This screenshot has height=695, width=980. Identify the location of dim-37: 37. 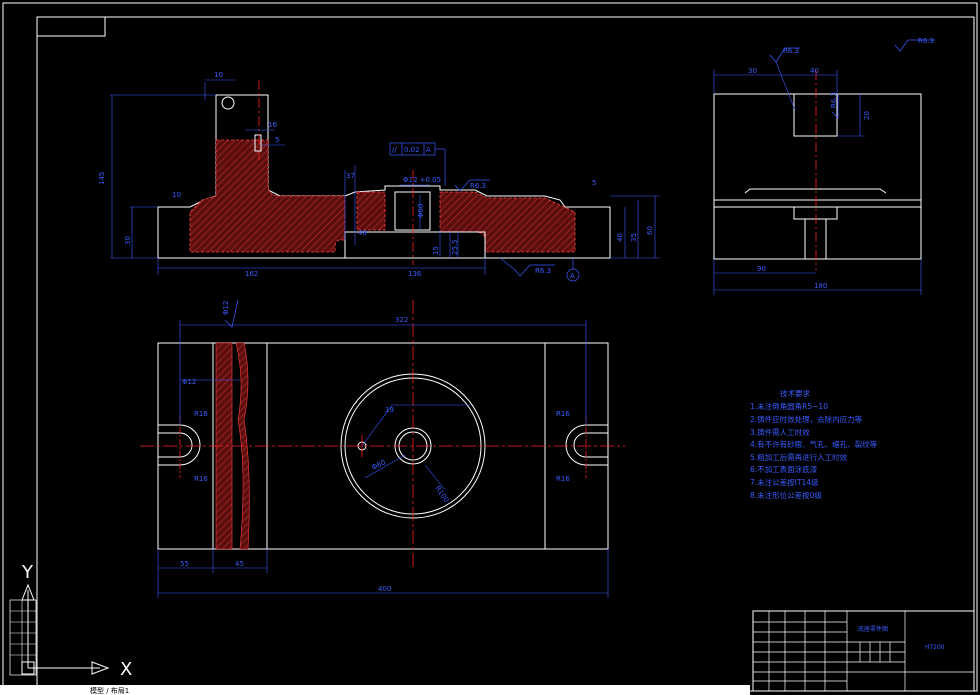
(350, 176).